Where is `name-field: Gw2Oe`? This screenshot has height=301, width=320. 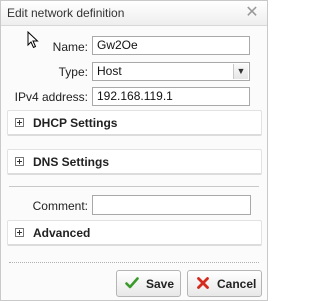 name-field: Gw2Oe is located at coordinates (171, 45).